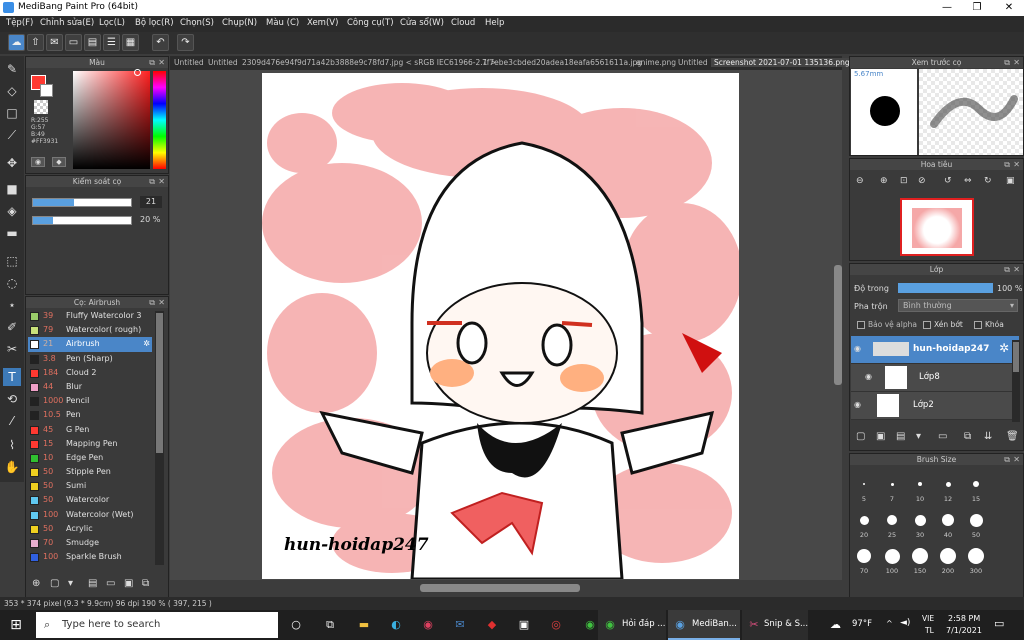 The image size is (1024, 640). Describe the element at coordinates (90, 444) in the screenshot. I see `brush-item: 15 Mapping Pen` at that location.